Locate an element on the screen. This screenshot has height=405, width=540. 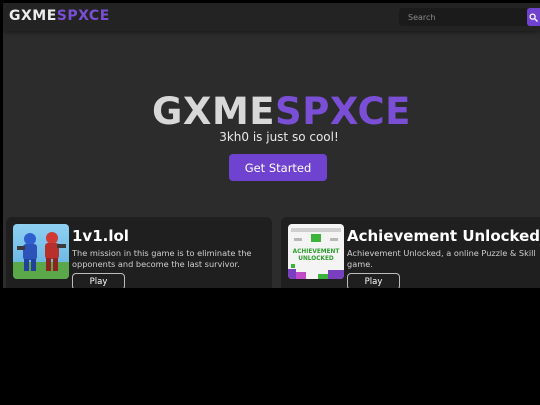
search-input is located at coordinates (463, 17).